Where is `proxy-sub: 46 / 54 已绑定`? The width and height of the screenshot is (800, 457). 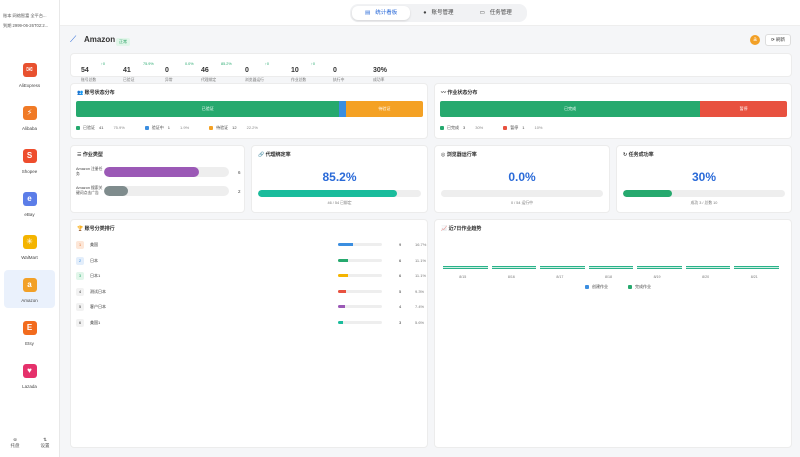
proxy-sub: 46 / 54 已绑定 is located at coordinates (339, 203).